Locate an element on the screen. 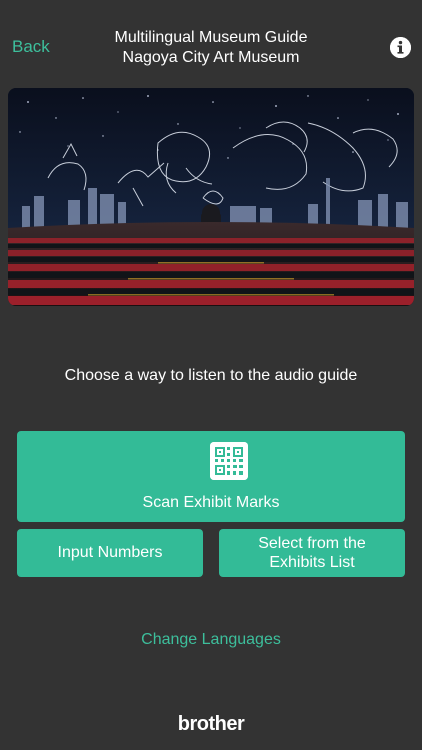 This screenshot has height=750, width=422. qr-code-icon is located at coordinates (229, 461).